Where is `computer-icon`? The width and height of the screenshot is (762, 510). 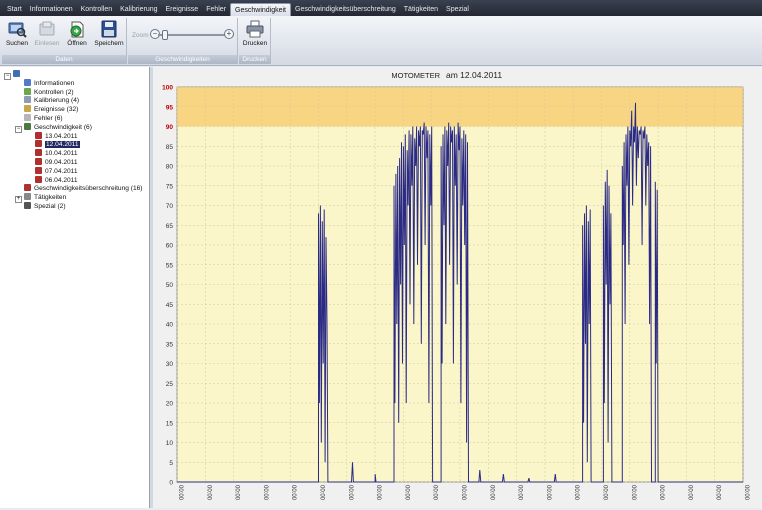
computer-icon is located at coordinates (16, 73).